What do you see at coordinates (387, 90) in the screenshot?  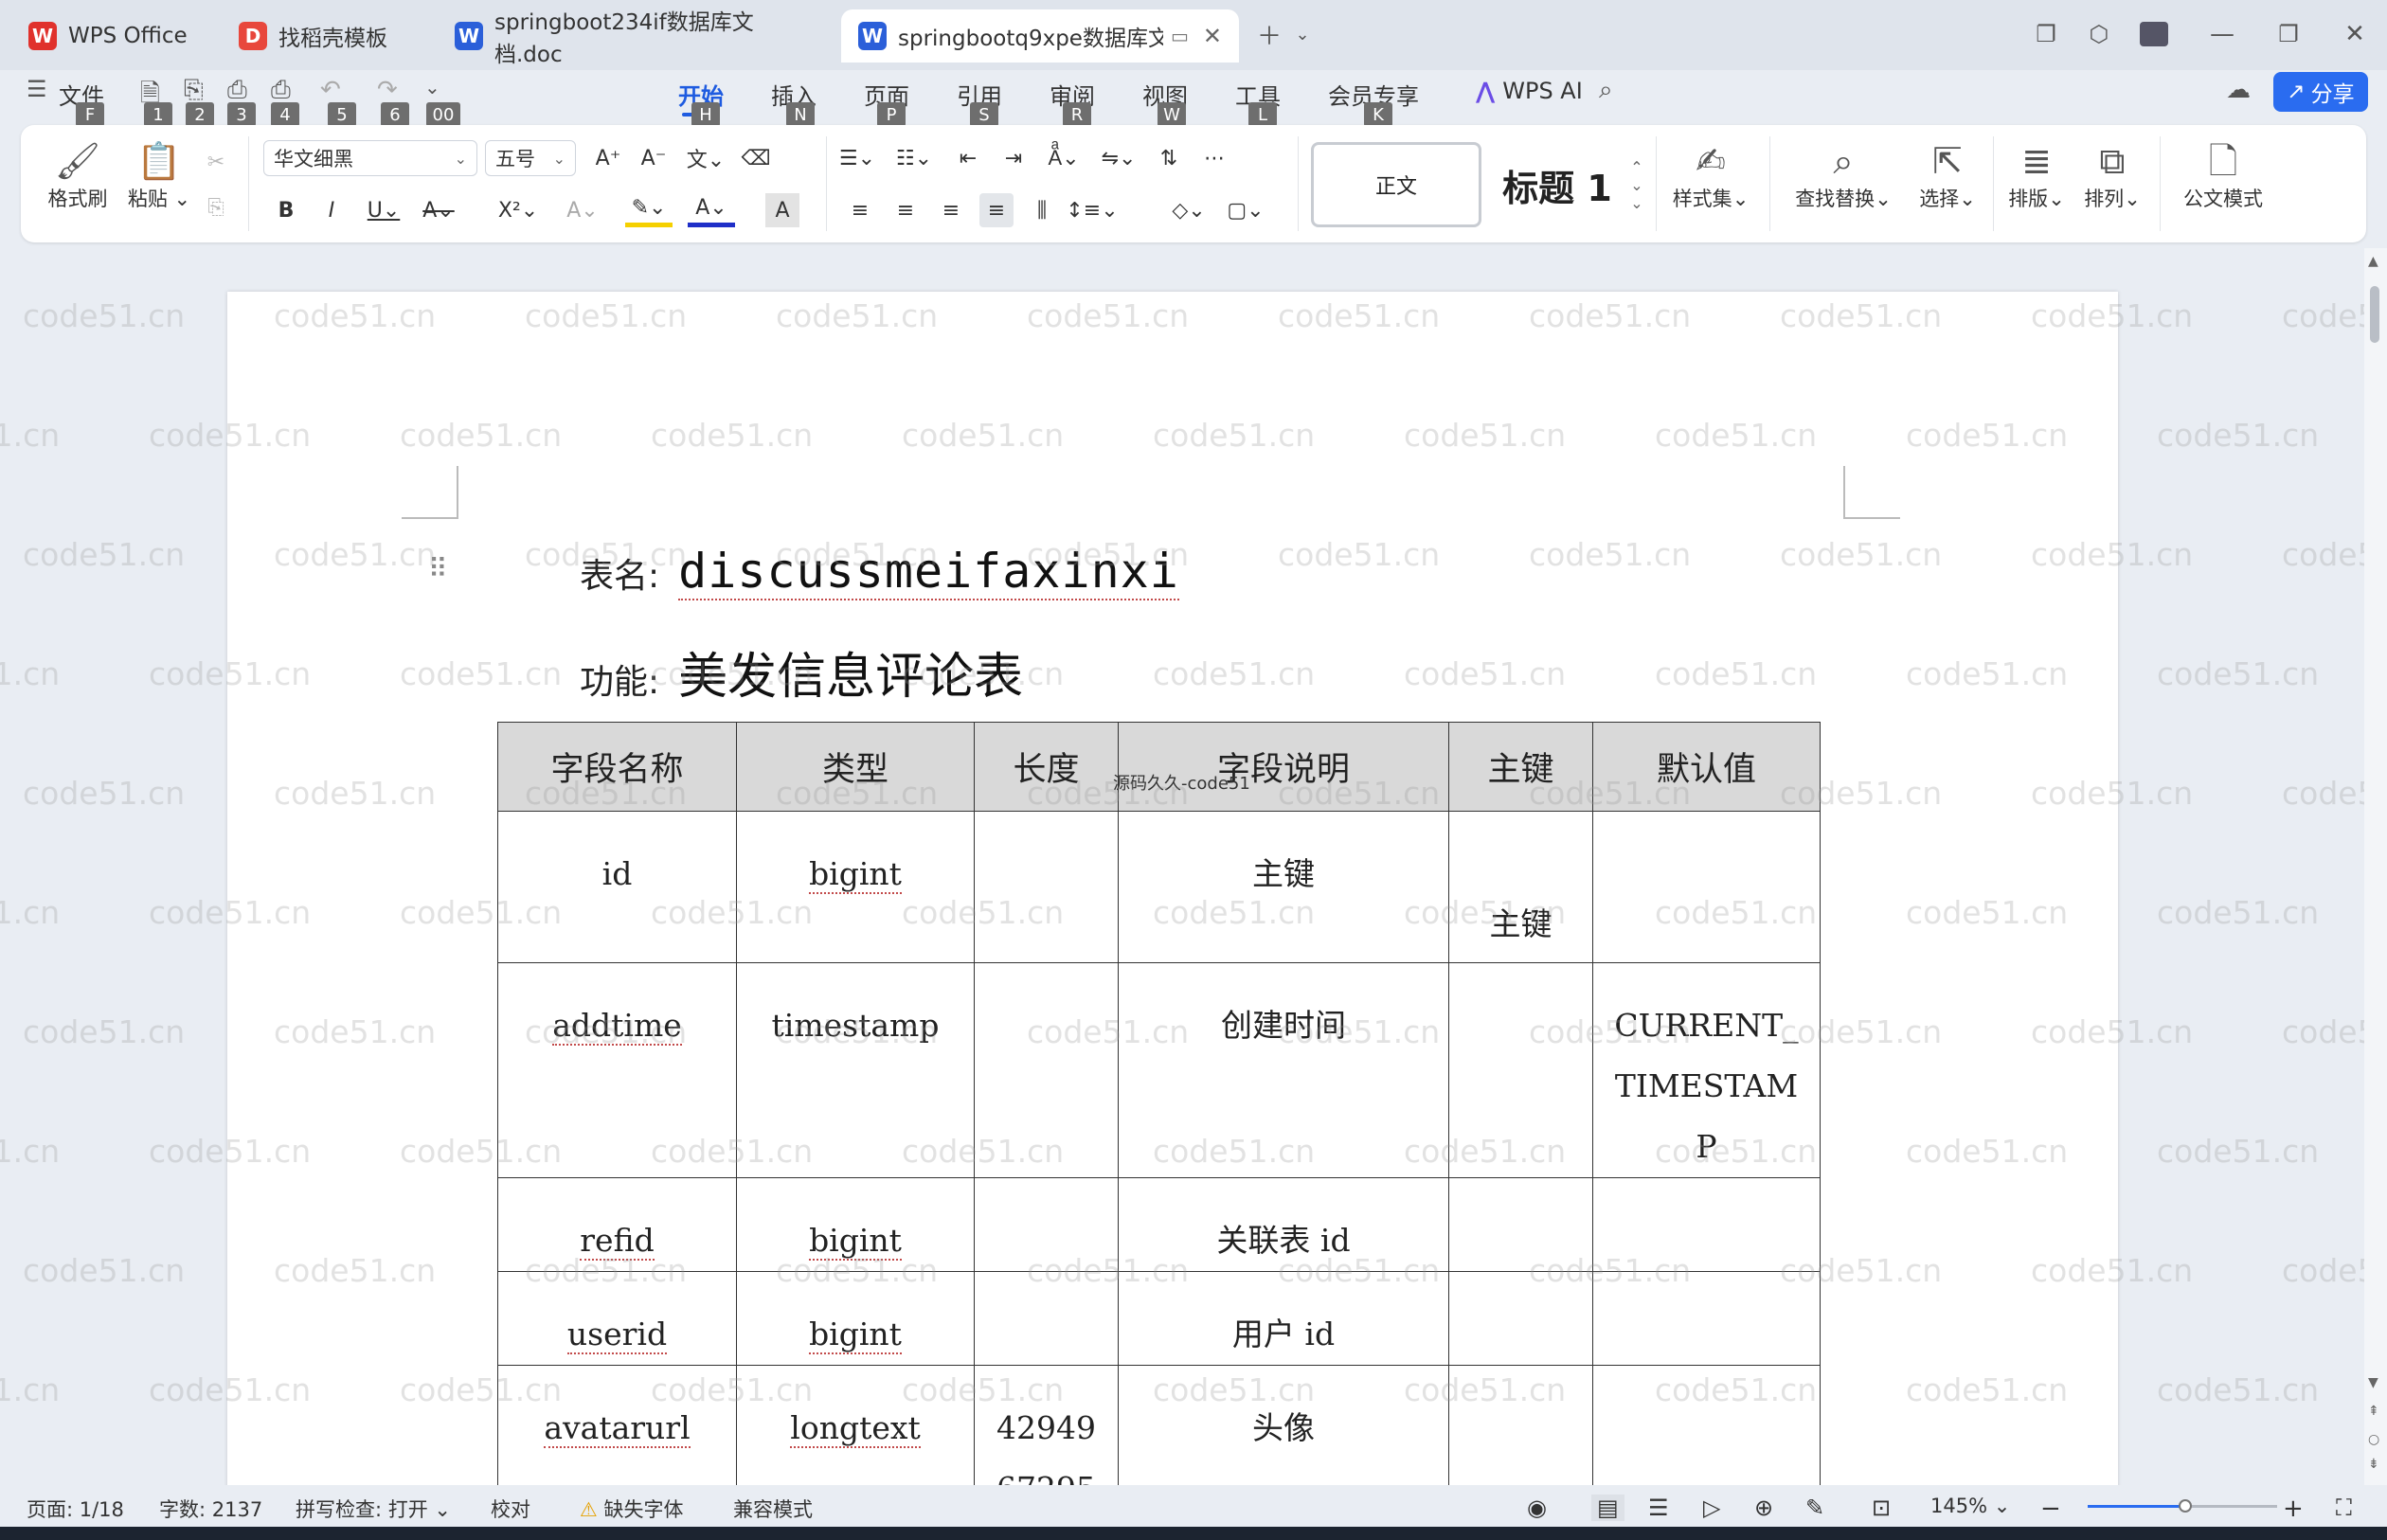 I see `redo-icon: ↷` at bounding box center [387, 90].